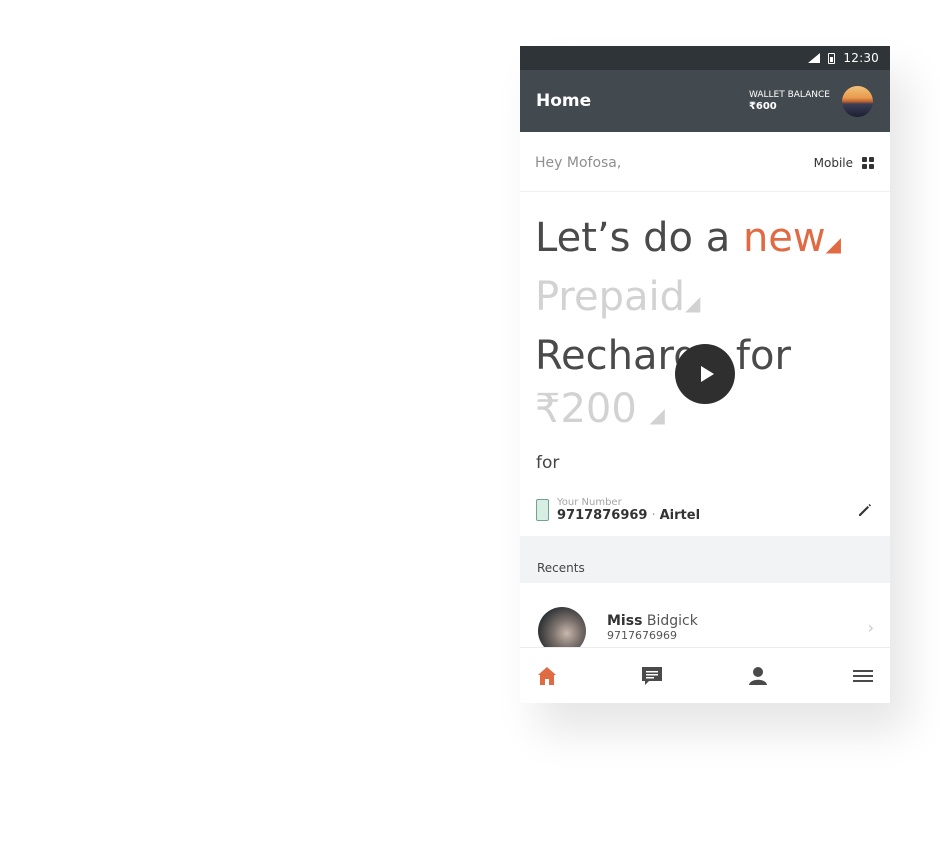  What do you see at coordinates (564, 101) in the screenshot?
I see `page-title: Home` at bounding box center [564, 101].